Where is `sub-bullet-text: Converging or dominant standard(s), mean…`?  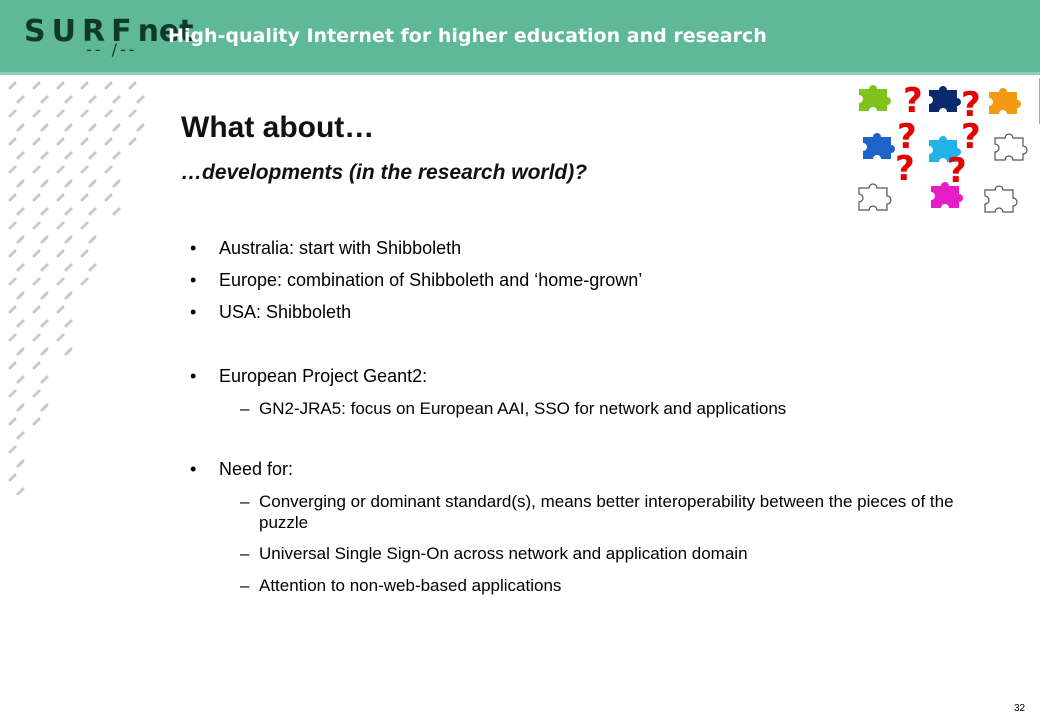 sub-bullet-text: Converging or dominant standard(s), mean… is located at coordinates (606, 512).